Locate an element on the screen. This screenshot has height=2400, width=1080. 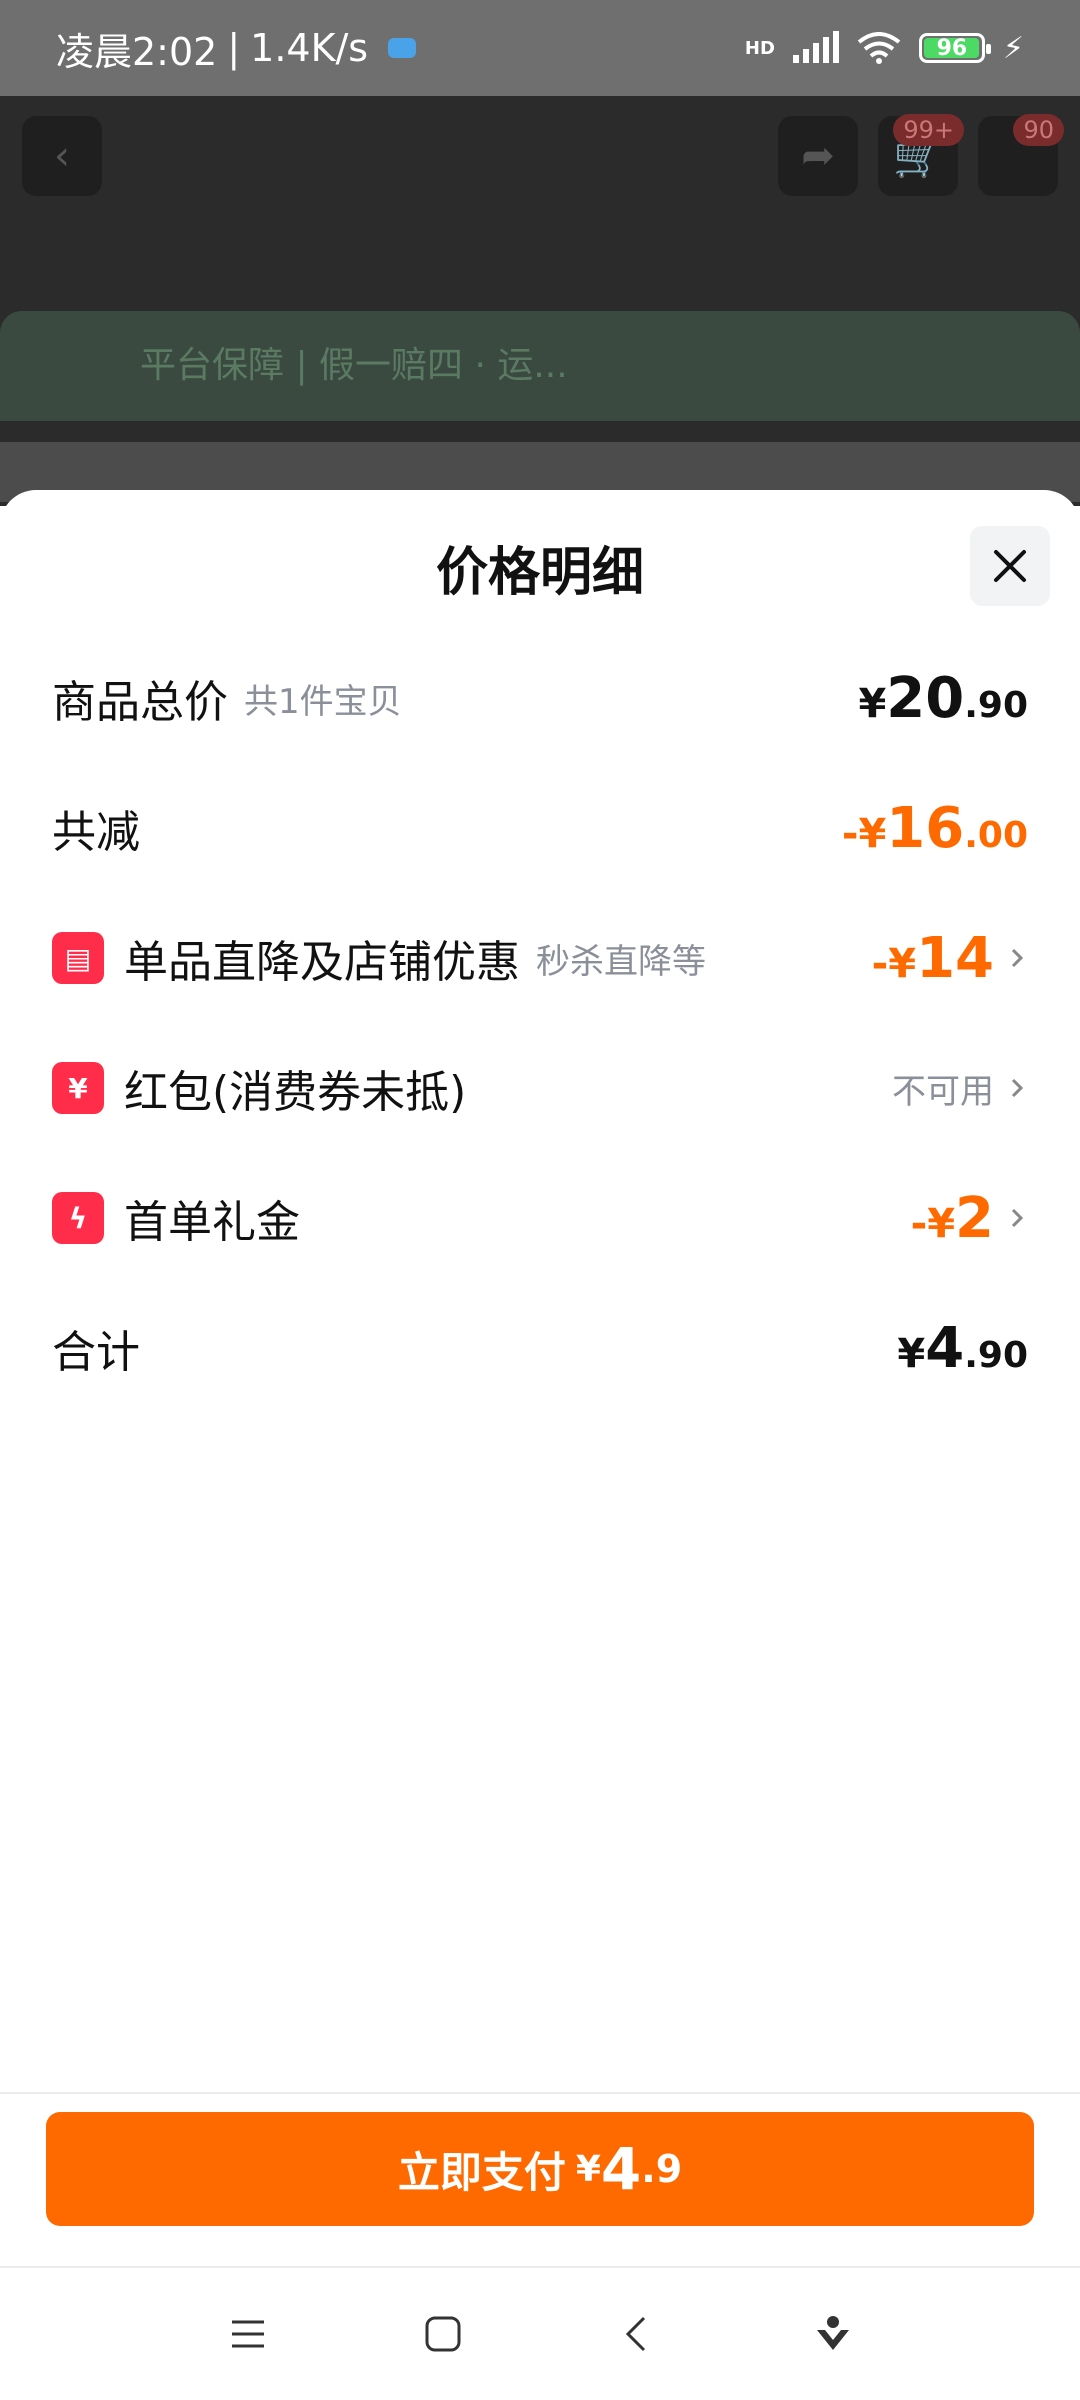
goods-total-label: 商品总价 is located at coordinates (140, 702).